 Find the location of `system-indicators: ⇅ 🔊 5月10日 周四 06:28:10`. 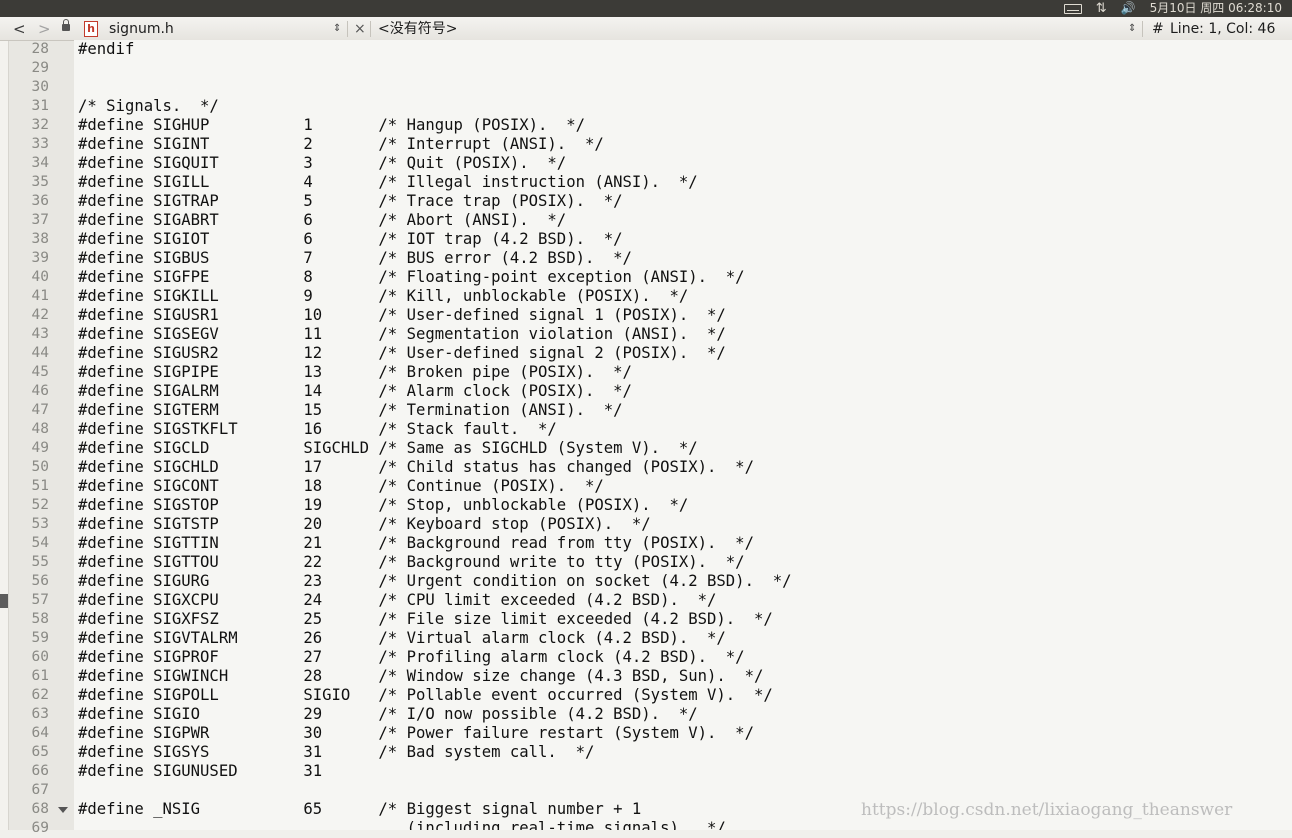

system-indicators: ⇅ 🔊 5月10日 周四 06:28:10 is located at coordinates (1172, 8).